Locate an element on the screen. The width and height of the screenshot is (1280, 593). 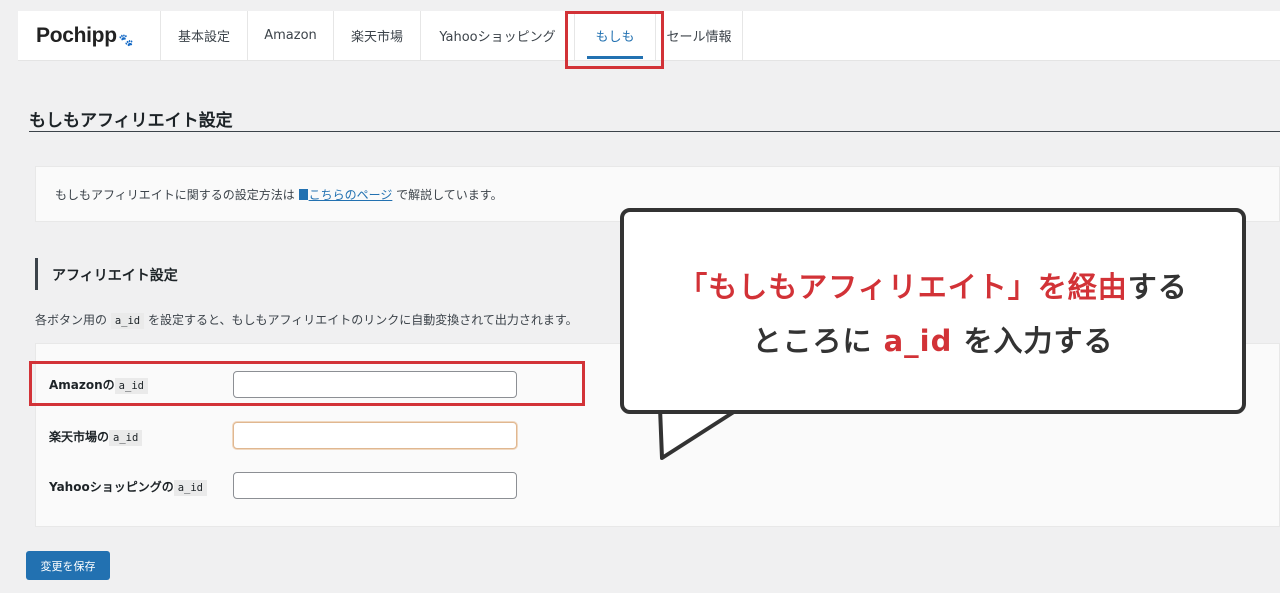
callout-line-1: 「もしもアフィリエイト」を経由する is located at coordinates (933, 285).